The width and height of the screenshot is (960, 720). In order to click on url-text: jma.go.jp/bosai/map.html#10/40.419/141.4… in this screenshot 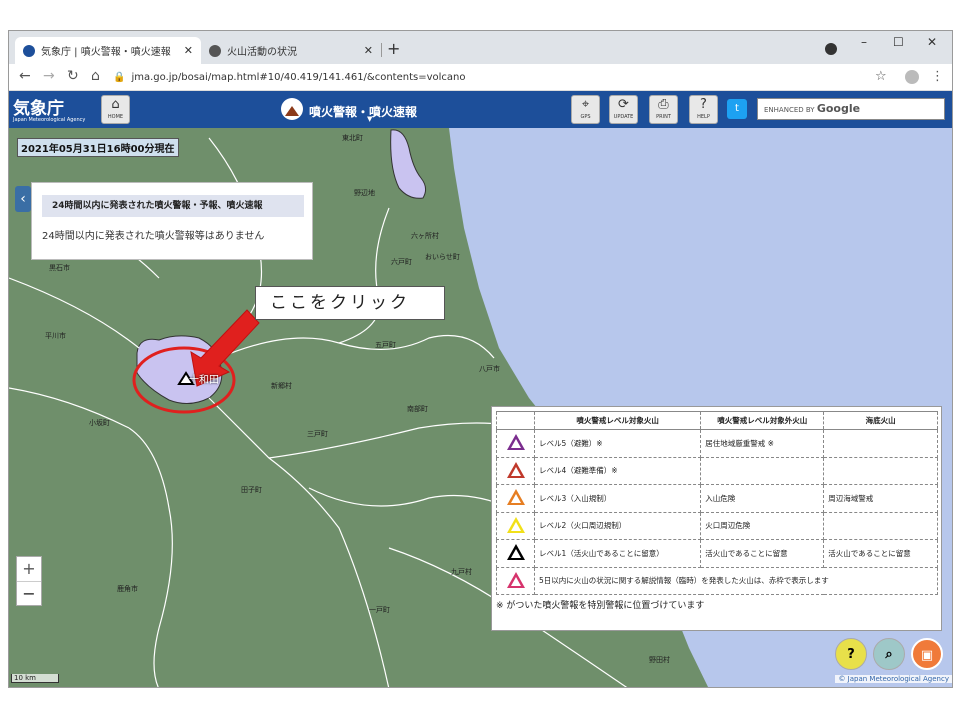, I will do `click(298, 77)`.